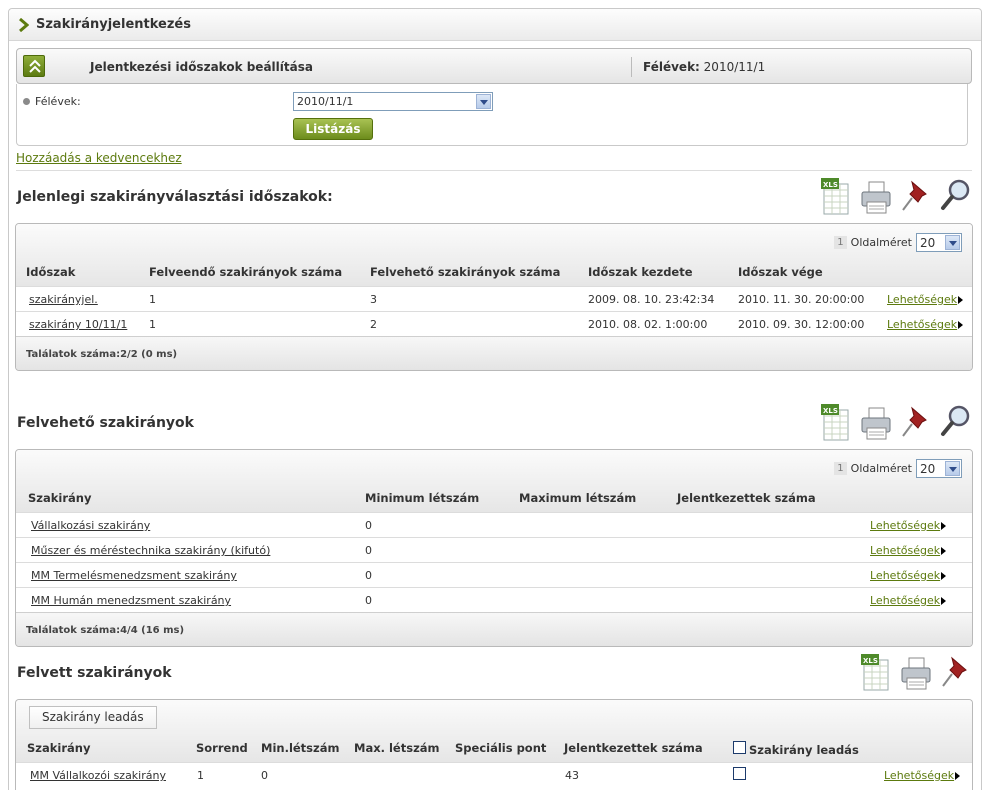 This screenshot has width=986, height=790. I want to click on taken-toolbar, so click(916, 672).